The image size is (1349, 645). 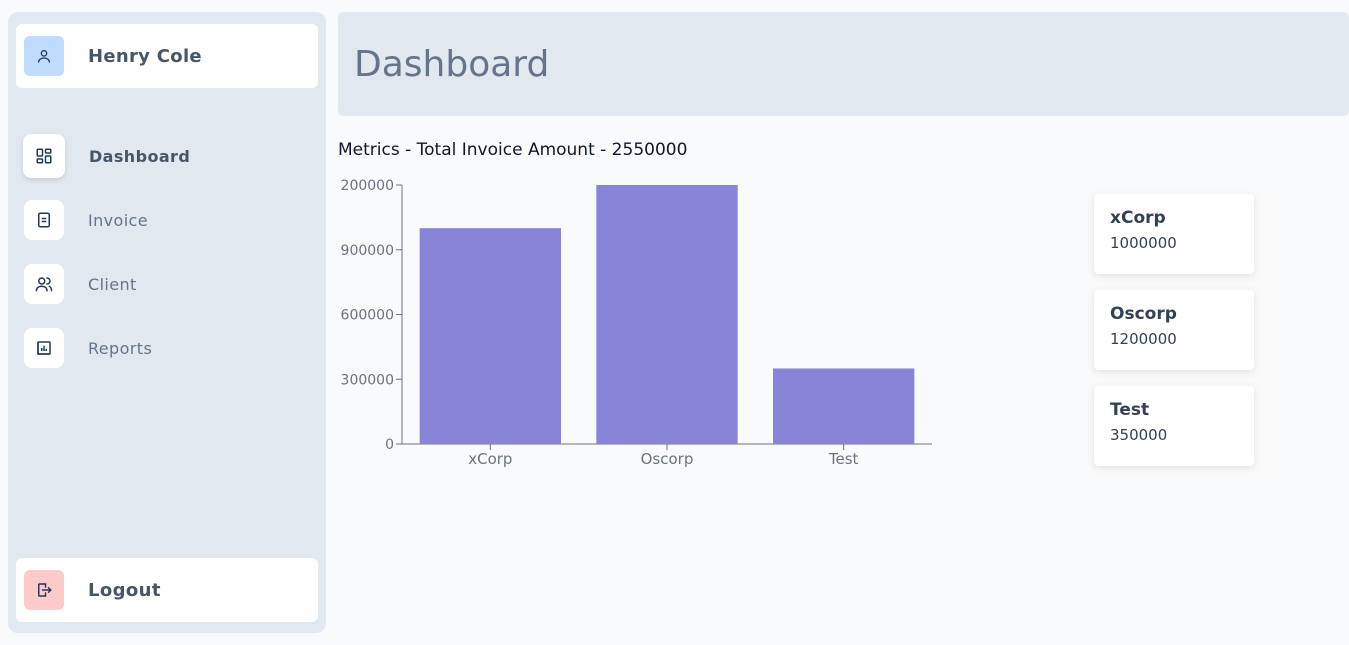 What do you see at coordinates (171, 220) in the screenshot?
I see `sidebar-item-invoice: Invoice` at bounding box center [171, 220].